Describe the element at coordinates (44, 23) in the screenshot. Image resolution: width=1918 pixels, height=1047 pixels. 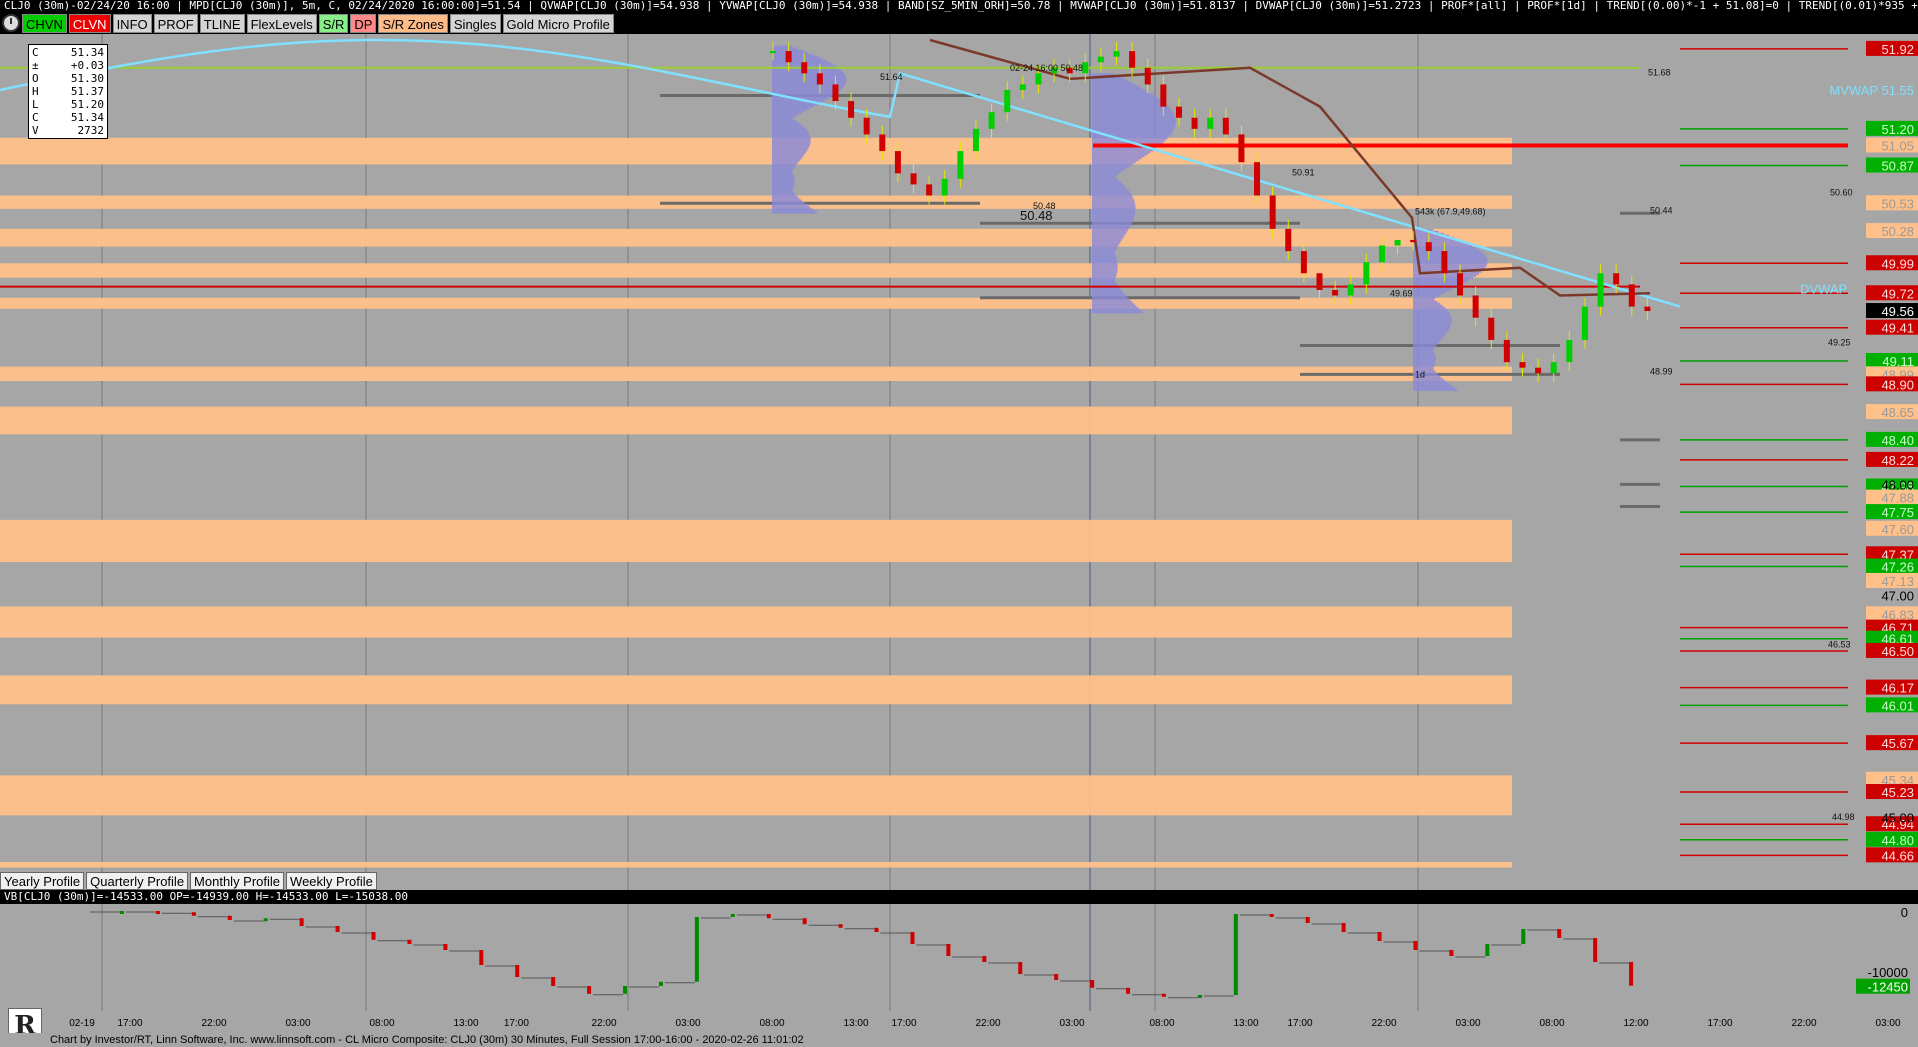
I see `toolbar-button-chvn: CHVN` at that location.